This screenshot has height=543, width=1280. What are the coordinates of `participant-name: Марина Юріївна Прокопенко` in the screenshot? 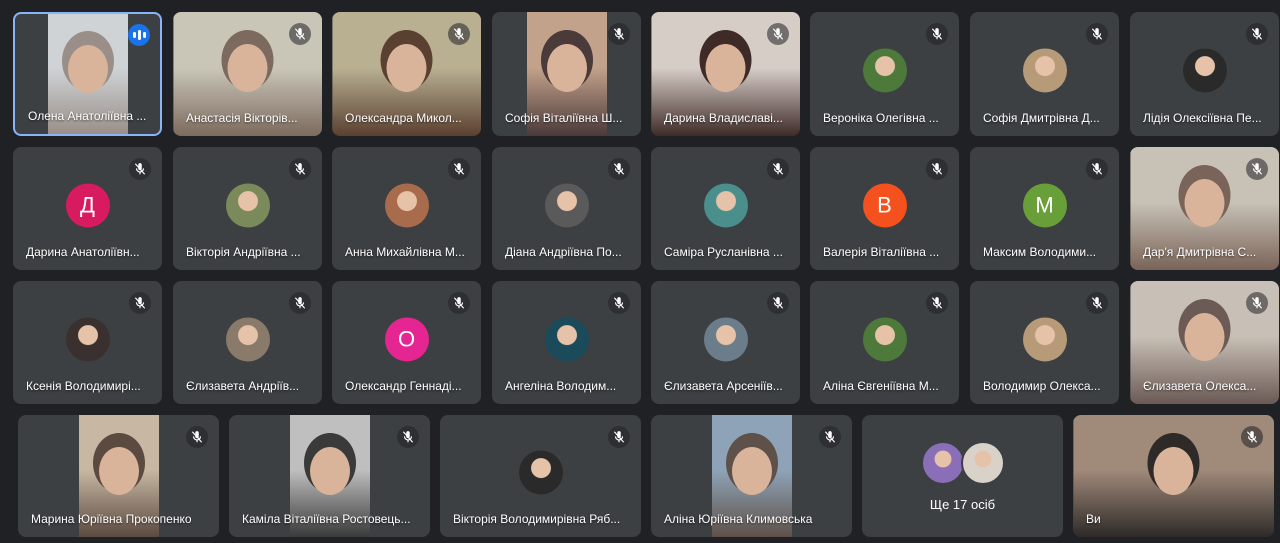 It's located at (111, 519).